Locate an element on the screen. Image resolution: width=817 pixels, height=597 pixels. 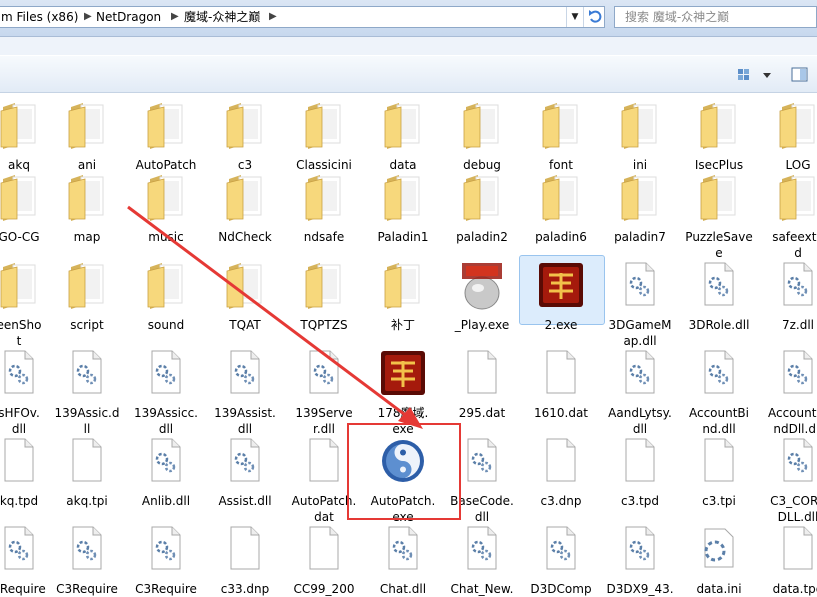
file-label: D3DComp is located at coordinates (561, 589).